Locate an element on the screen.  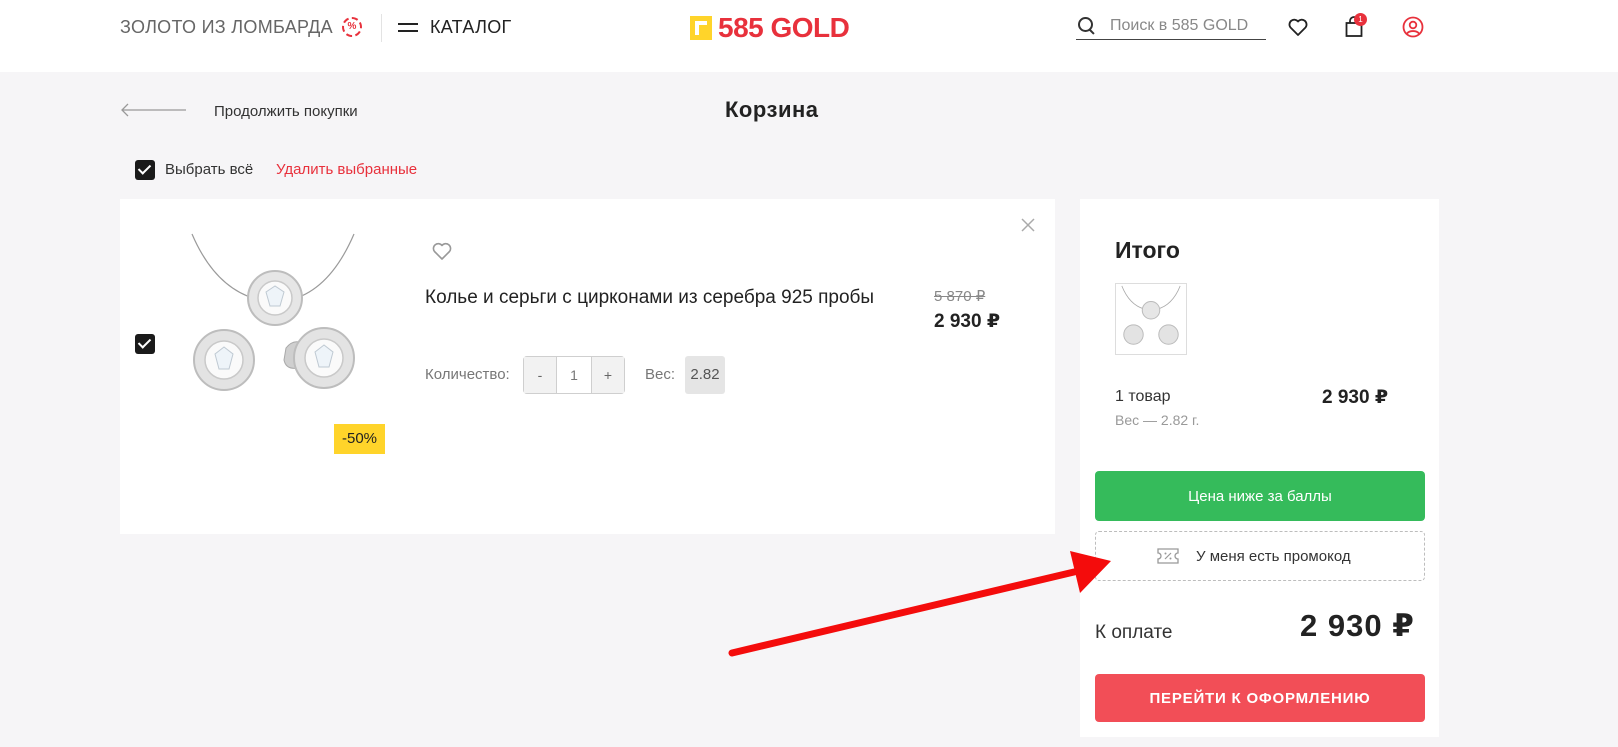
header-divider is located at coordinates (381, 28).